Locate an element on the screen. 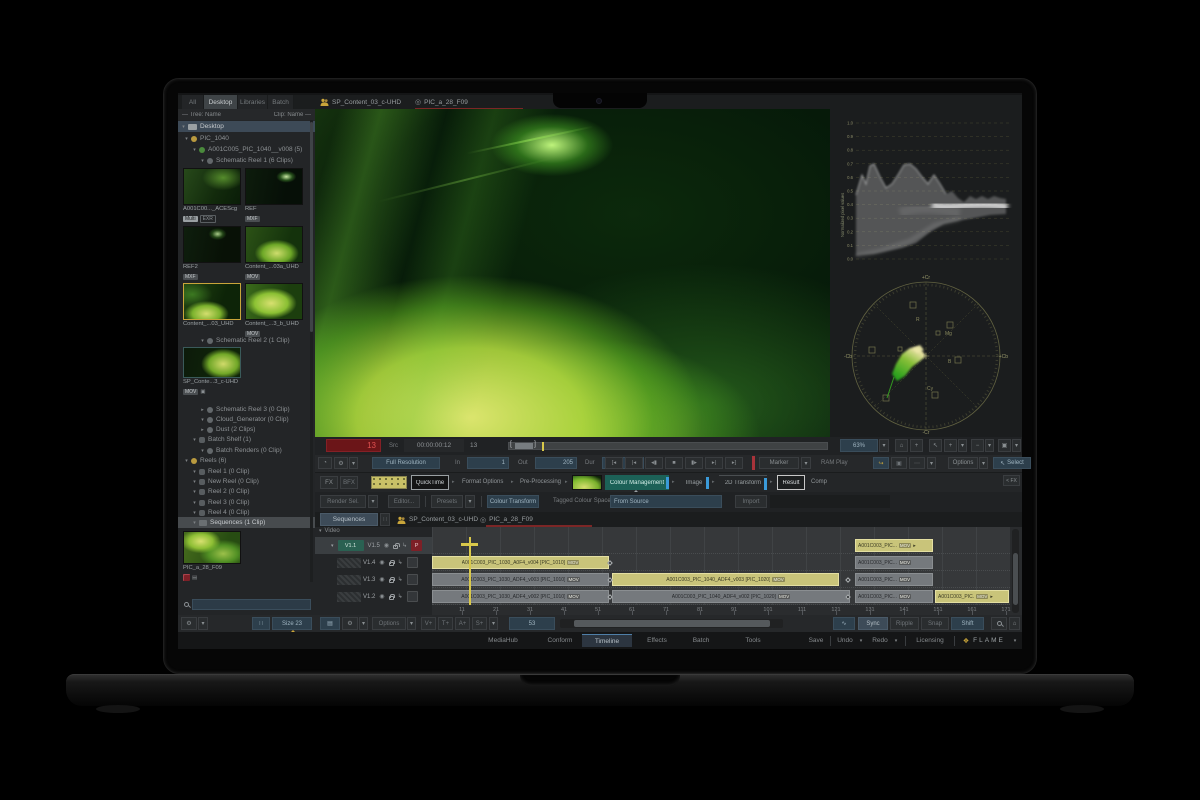 The width and height of the screenshot is (1200, 800). undo-button: Undo is located at coordinates (845, 640).